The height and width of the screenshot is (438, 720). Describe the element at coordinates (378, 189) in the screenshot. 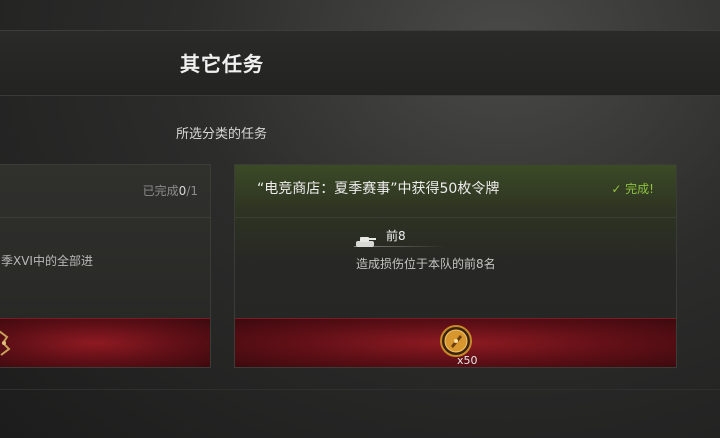

I see `mission-title: “电竞商店：夏季赛事”中获得50枚令牌` at that location.